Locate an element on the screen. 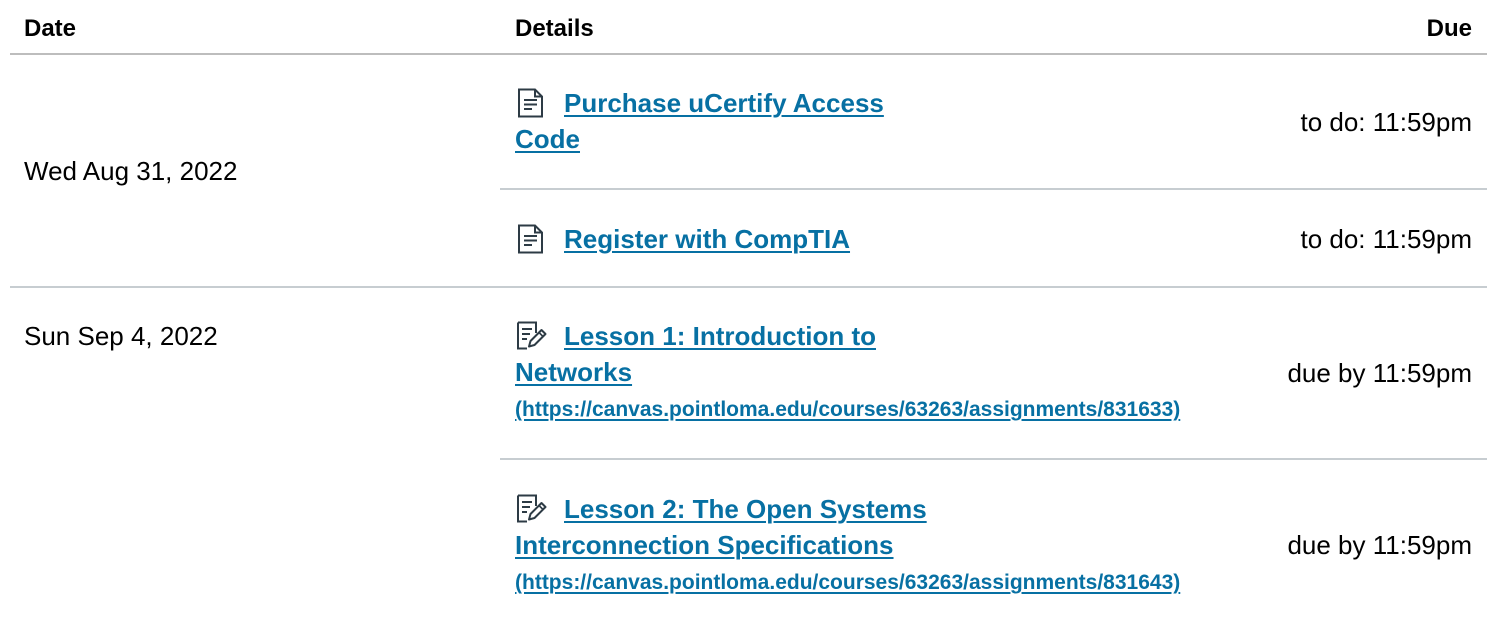  assignment-link: Lesson 1: Introduction to Networks is located at coordinates (695, 354).